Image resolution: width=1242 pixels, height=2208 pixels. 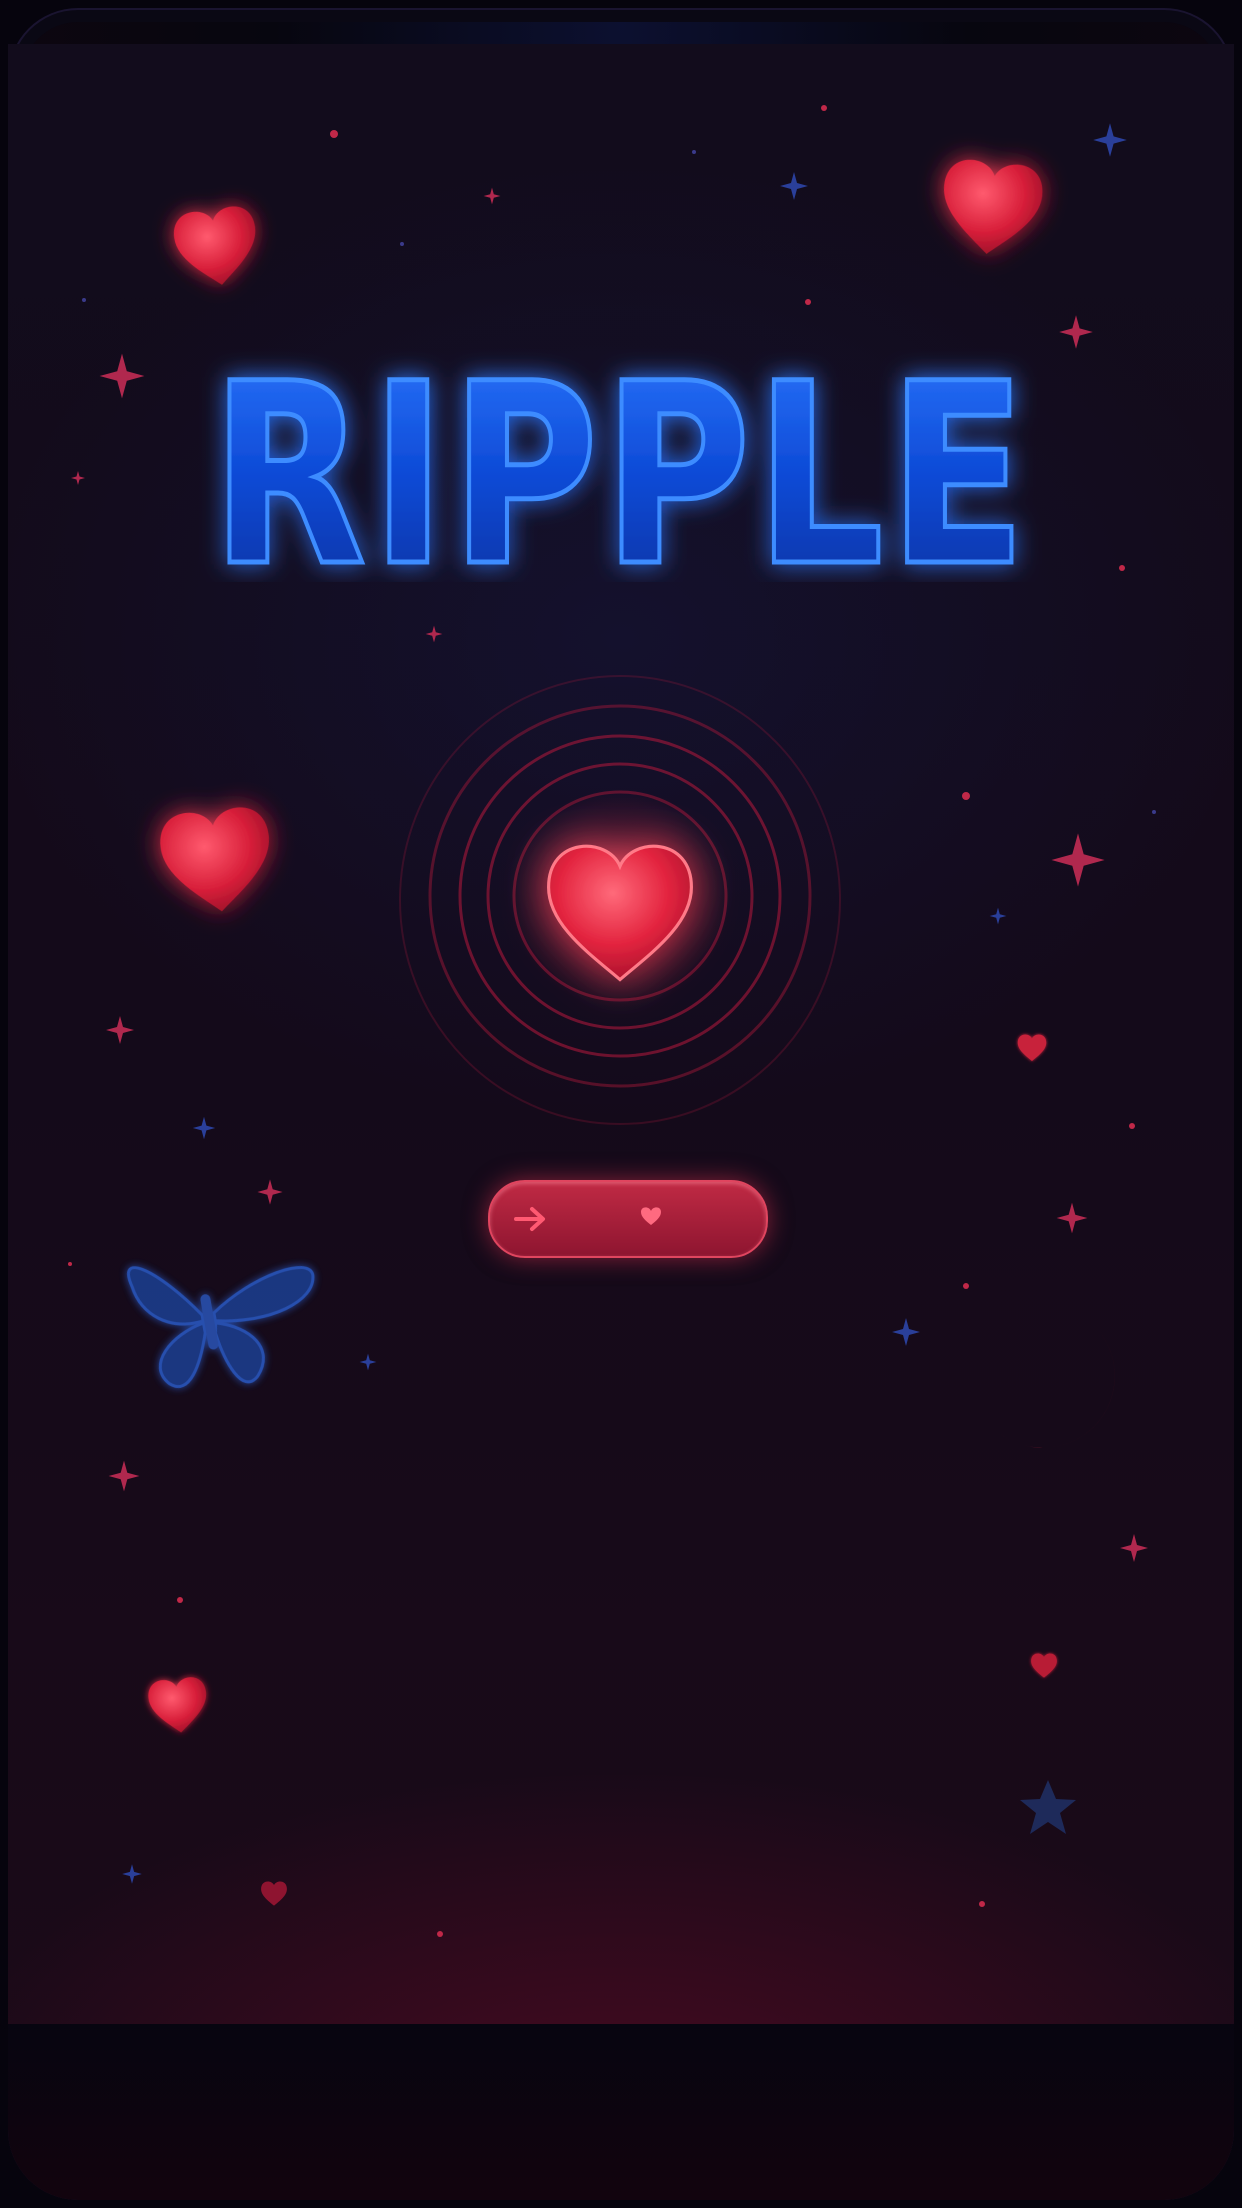 I want to click on game-title: RIPPLE, so click(x=621, y=452).